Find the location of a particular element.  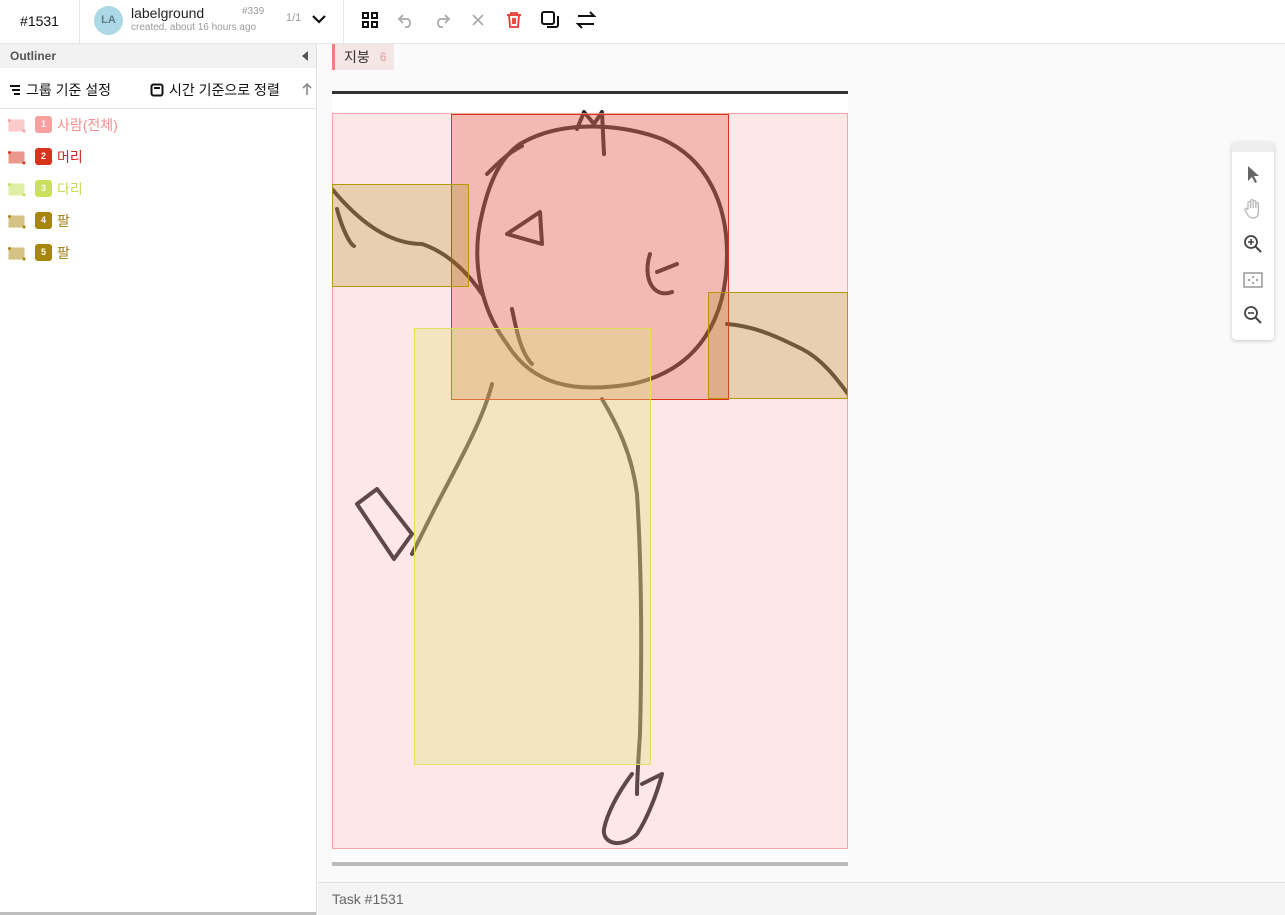

sort-by-time-button: 시간 기준으로 정렬 is located at coordinates (215, 90).